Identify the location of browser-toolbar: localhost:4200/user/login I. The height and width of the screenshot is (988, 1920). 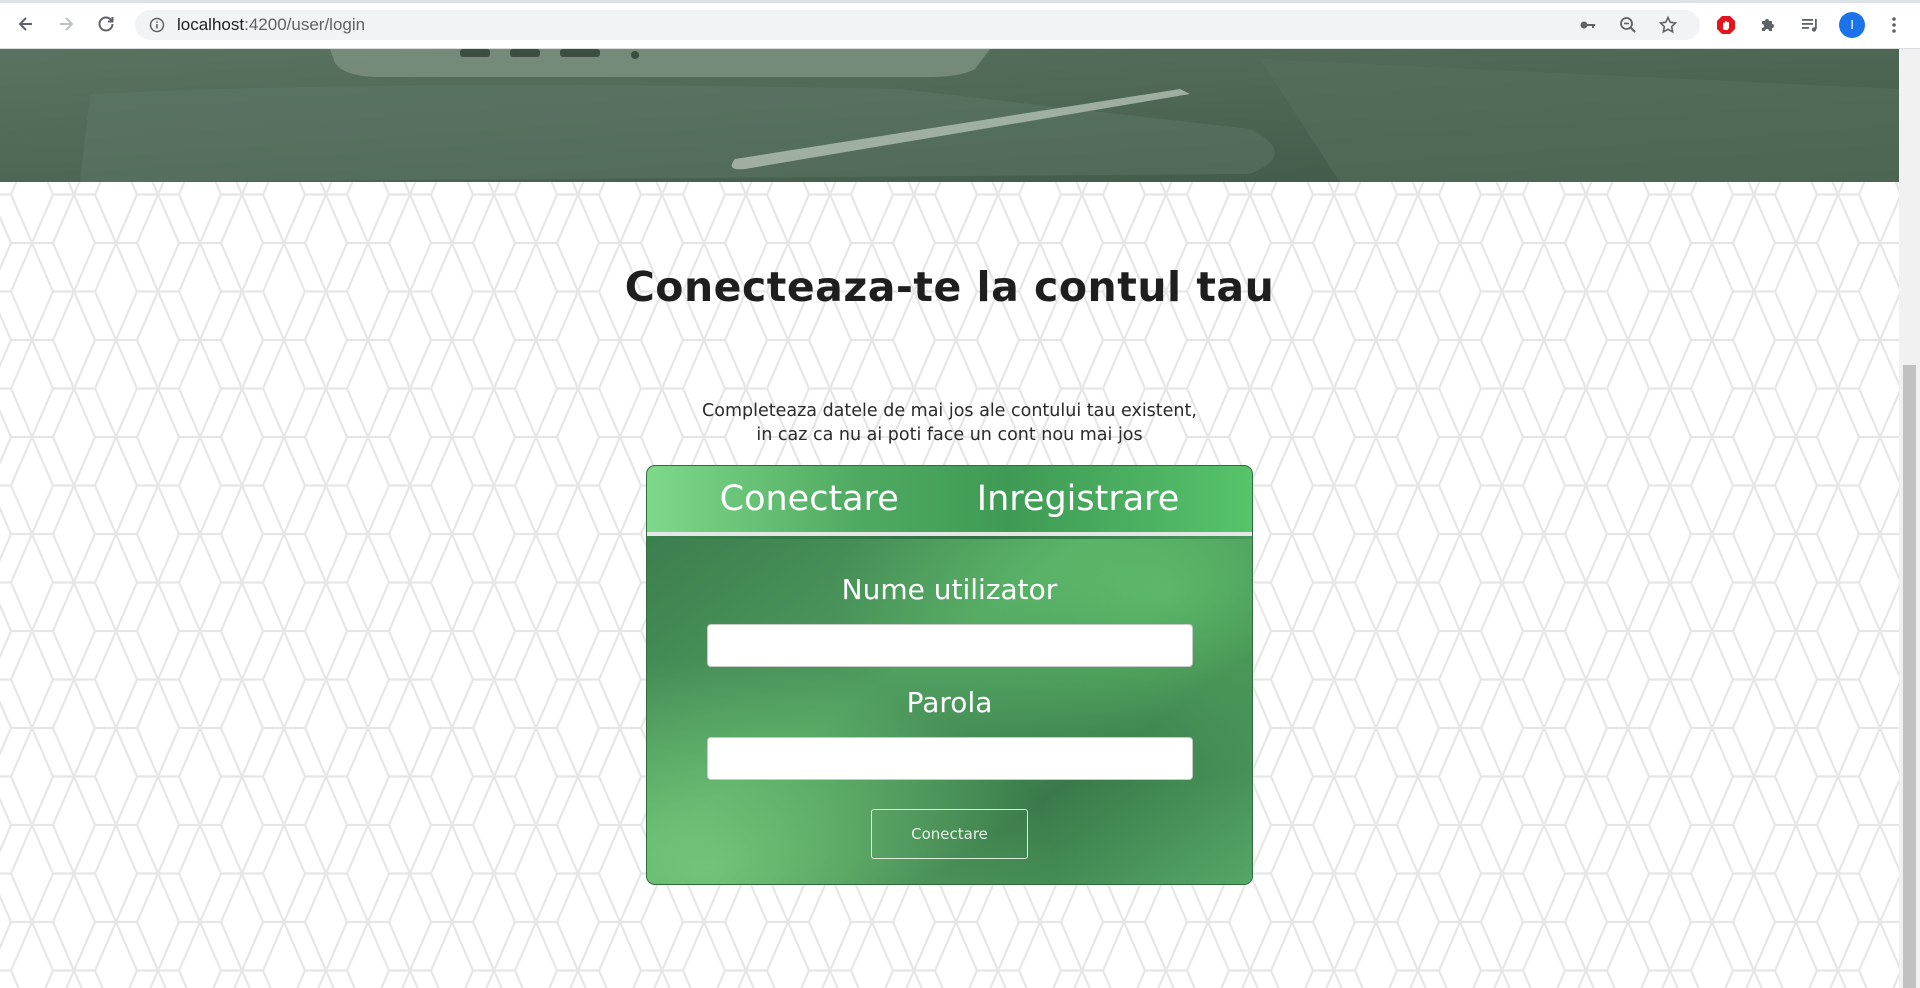
(960, 24).